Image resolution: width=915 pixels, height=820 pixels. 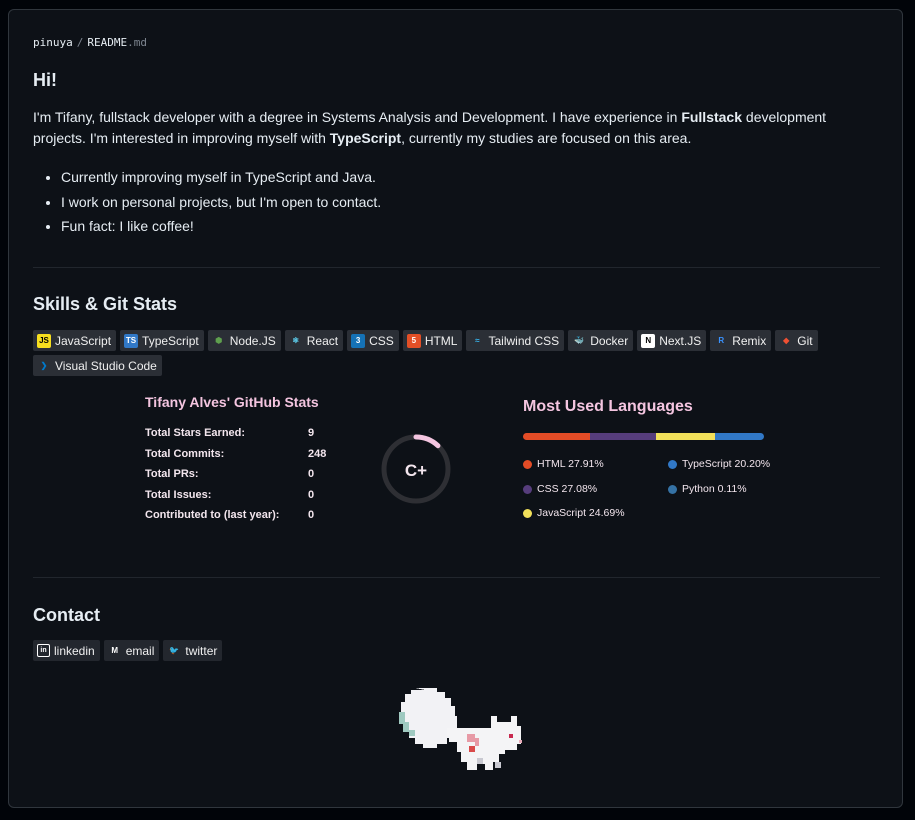 I want to click on skill-badge: 🐳 Docker, so click(x=601, y=340).